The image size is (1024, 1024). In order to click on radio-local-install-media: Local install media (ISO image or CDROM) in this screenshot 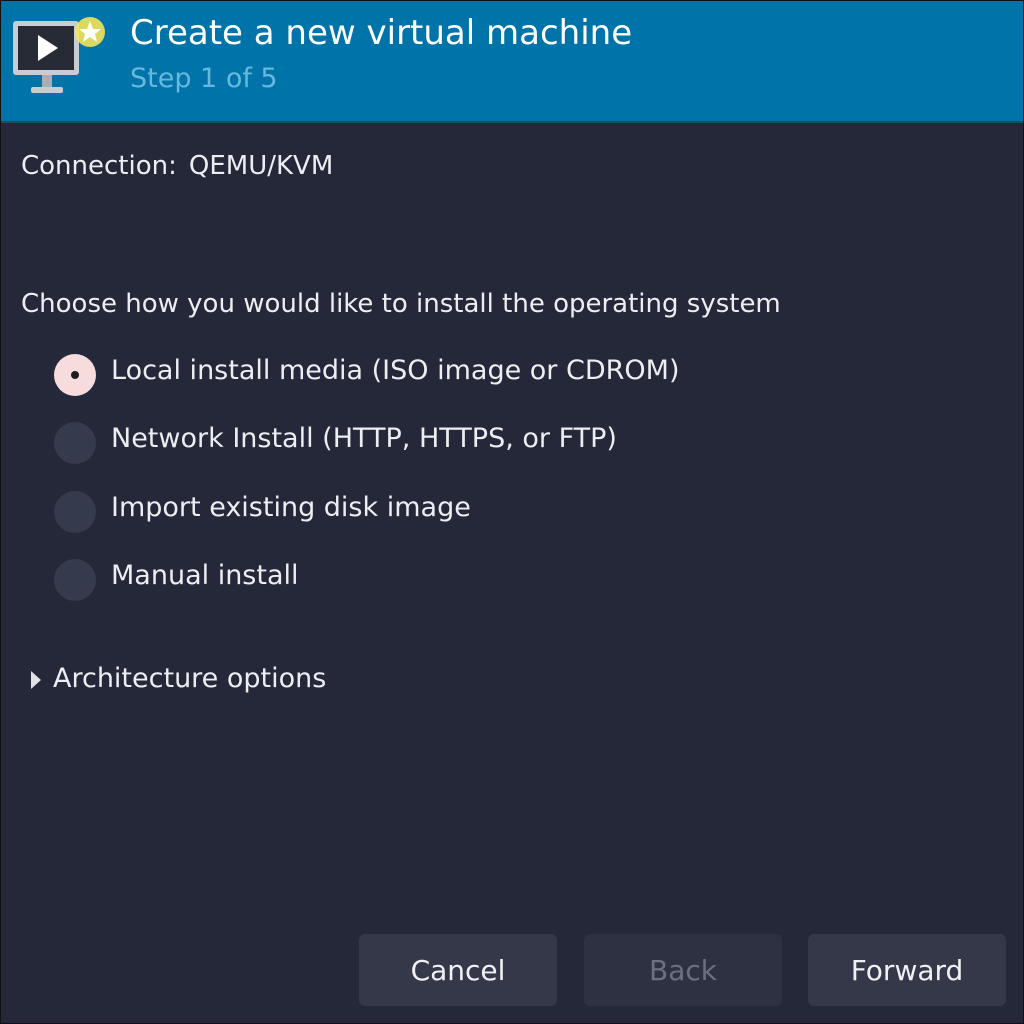, I will do `click(404, 375)`.